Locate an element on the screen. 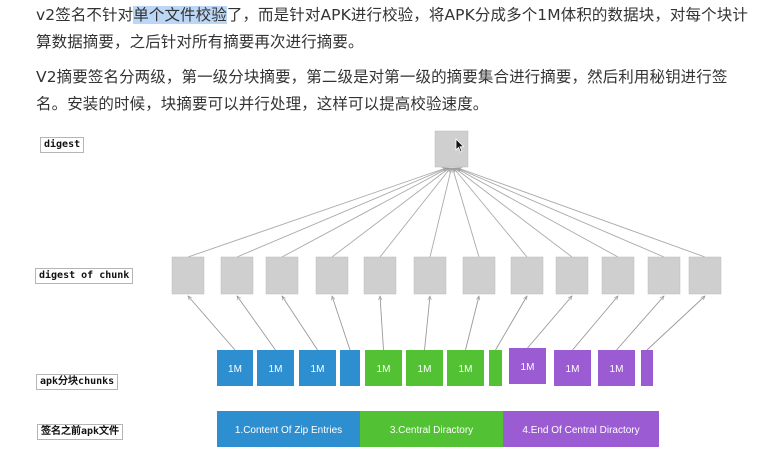 Image resolution: width=758 pixels, height=461 pixels. chunk-10: 1M is located at coordinates (572, 368).